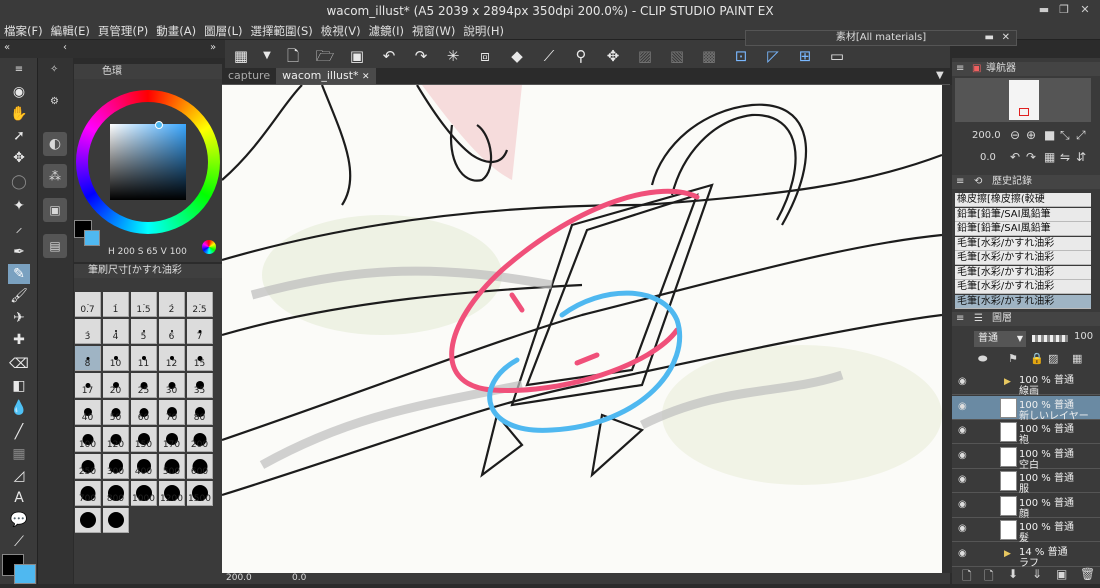 The height and width of the screenshot is (588, 1100). I want to click on new-vector-layer-icon: 🗋, so click(989, 577).